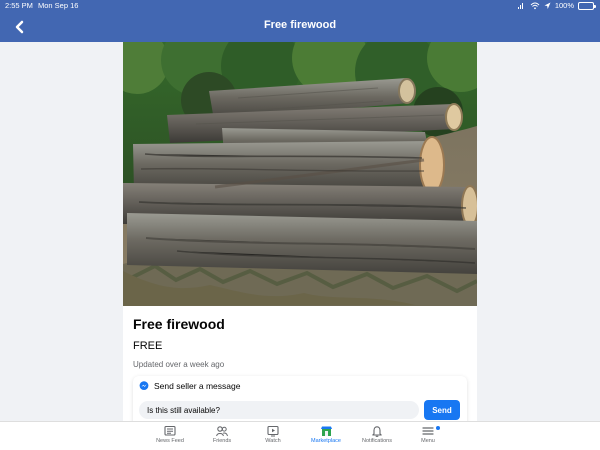  What do you see at coordinates (547, 5) in the screenshot?
I see `location-arrow-icon` at bounding box center [547, 5].